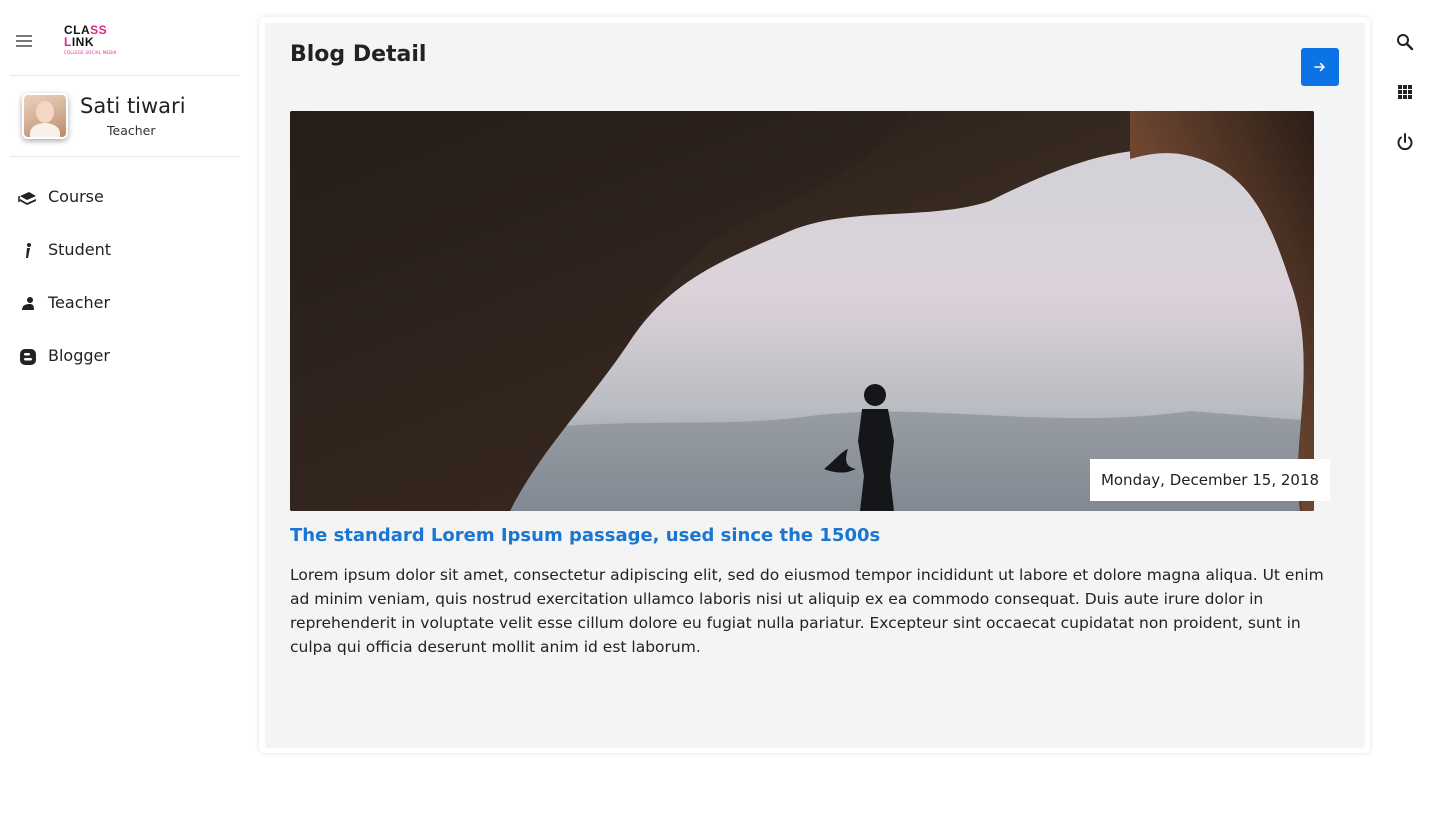 The image size is (1438, 816). I want to click on next-button, so click(1320, 67).